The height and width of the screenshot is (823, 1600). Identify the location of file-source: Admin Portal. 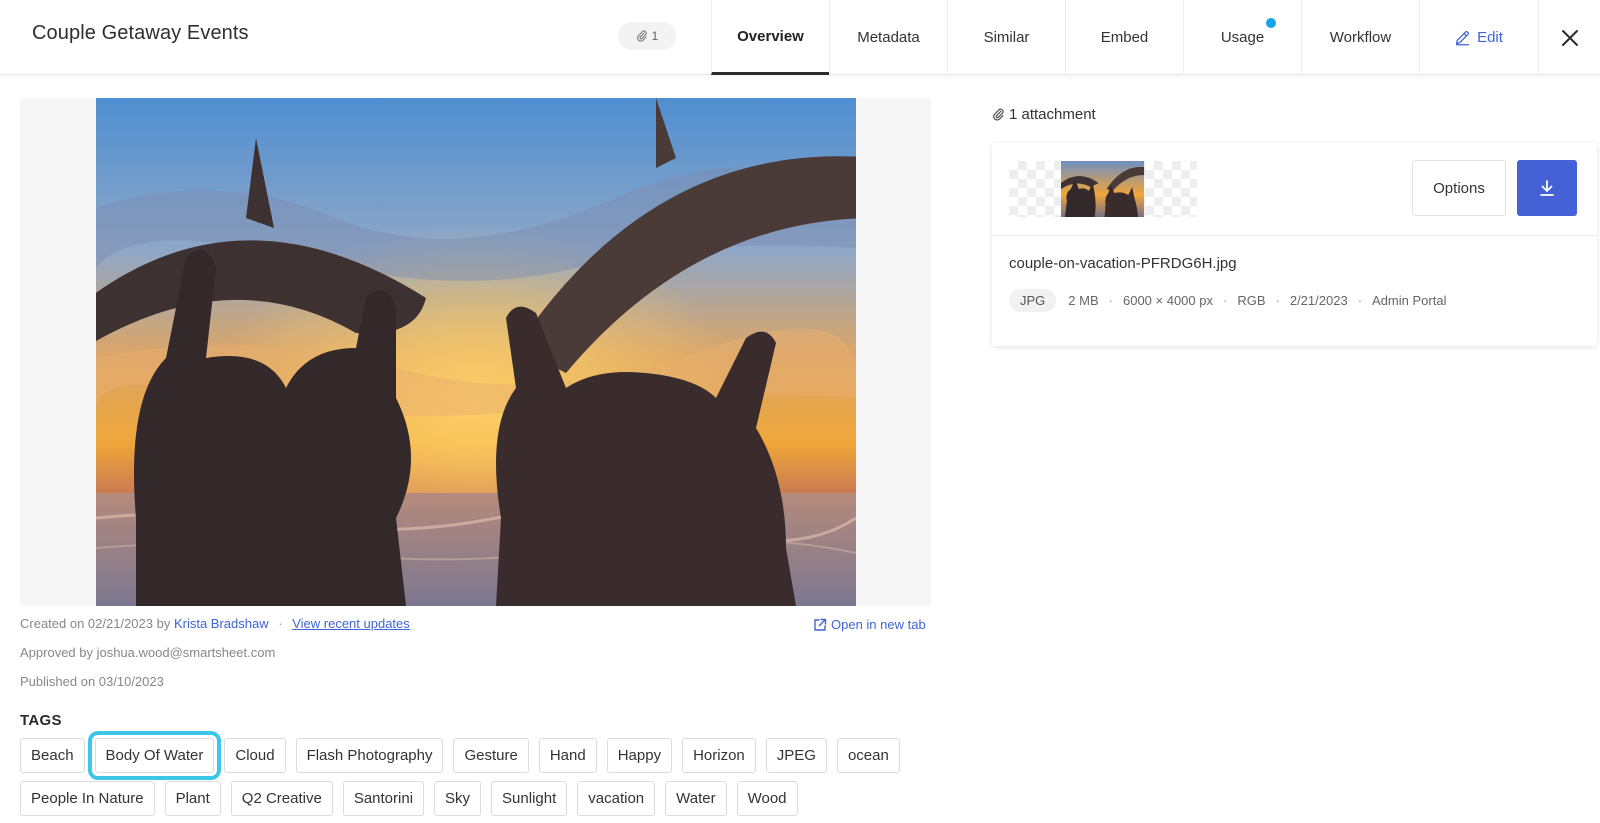
(1409, 300).